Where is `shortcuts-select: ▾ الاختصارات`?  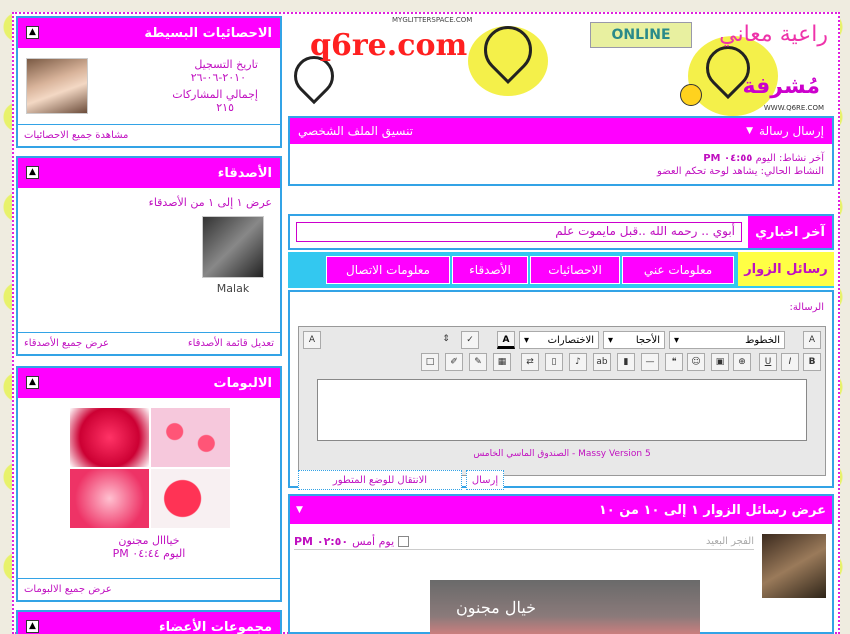
shortcuts-select: ▾ الاختصارات is located at coordinates (559, 340).